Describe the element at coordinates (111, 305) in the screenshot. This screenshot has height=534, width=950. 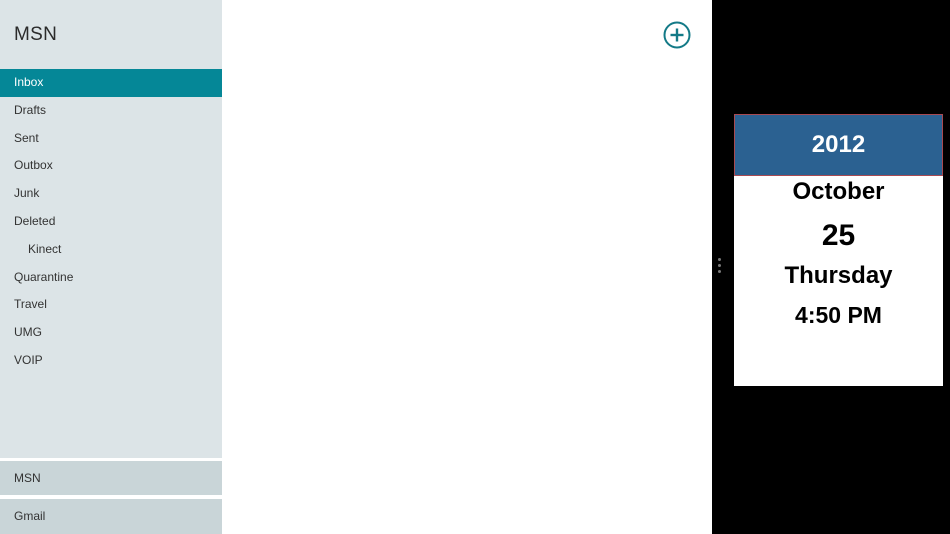
I see `folder-travel: Travel` at that location.